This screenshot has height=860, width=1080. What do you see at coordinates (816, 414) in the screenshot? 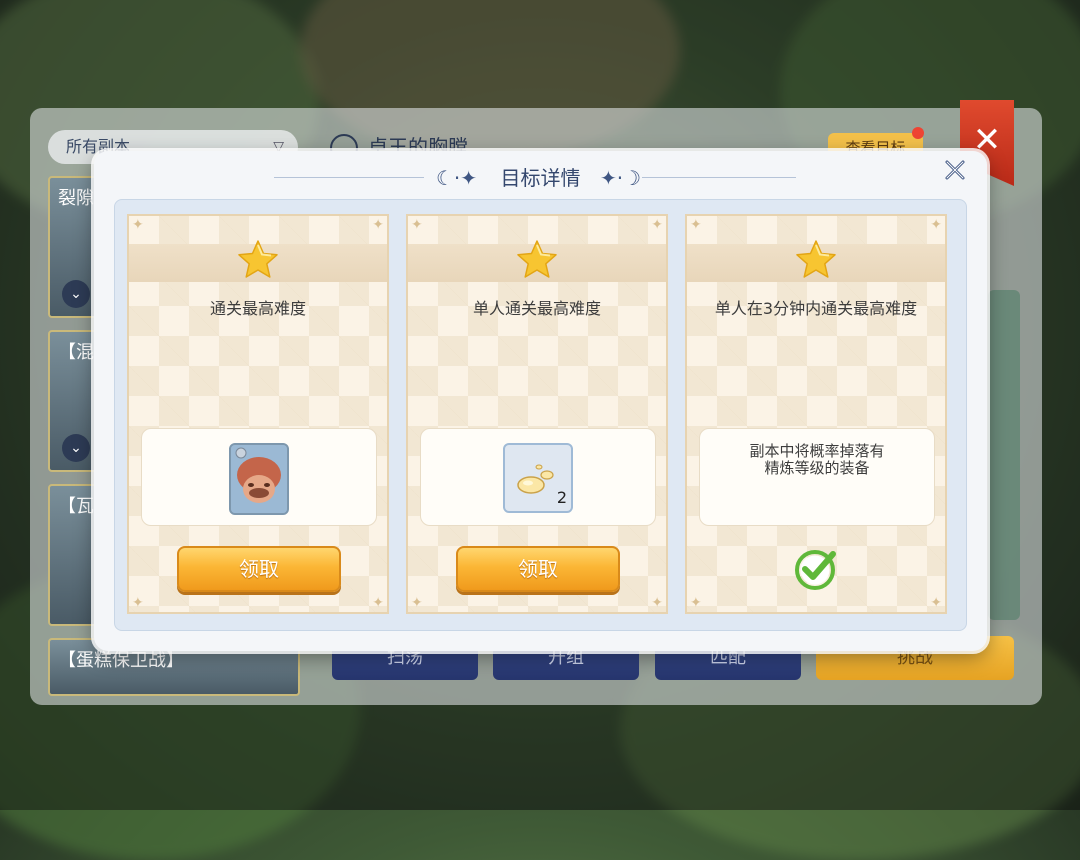
I see `goal-card: ✦ ✦ ✦ ✦ 单人在3分钟内通关最高难度 副本中将概率掉落有 精炼等级的装备` at bounding box center [816, 414].